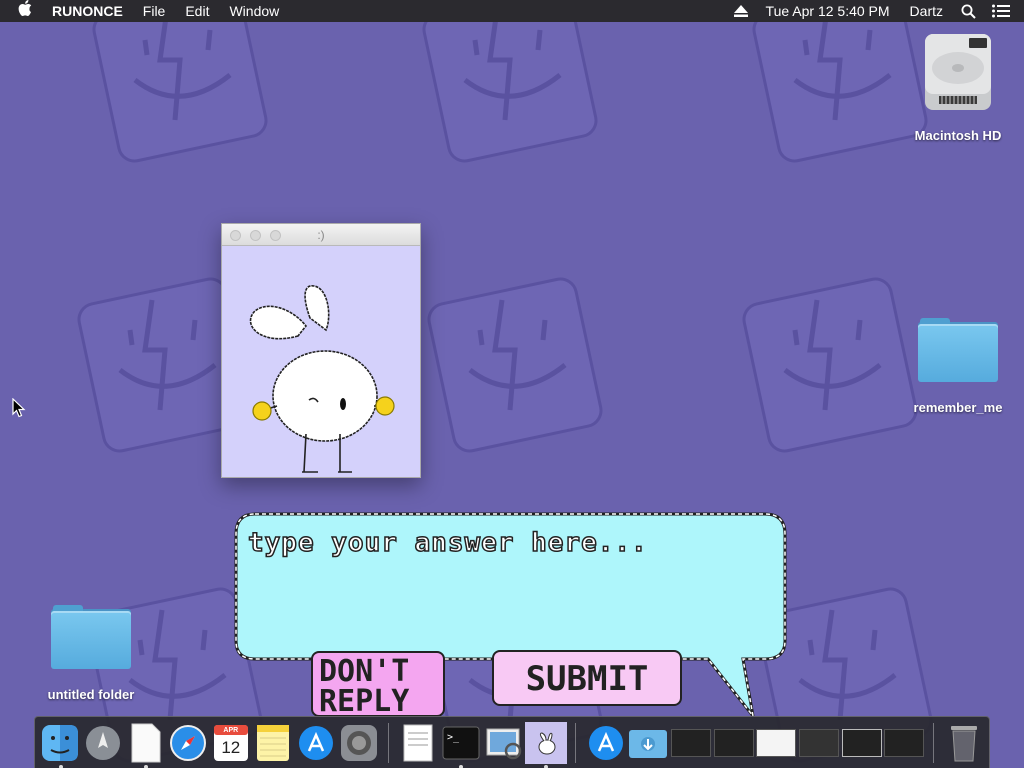 This screenshot has height=768, width=1024. What do you see at coordinates (197, 11) in the screenshot?
I see `menu-edit: Edit` at bounding box center [197, 11].